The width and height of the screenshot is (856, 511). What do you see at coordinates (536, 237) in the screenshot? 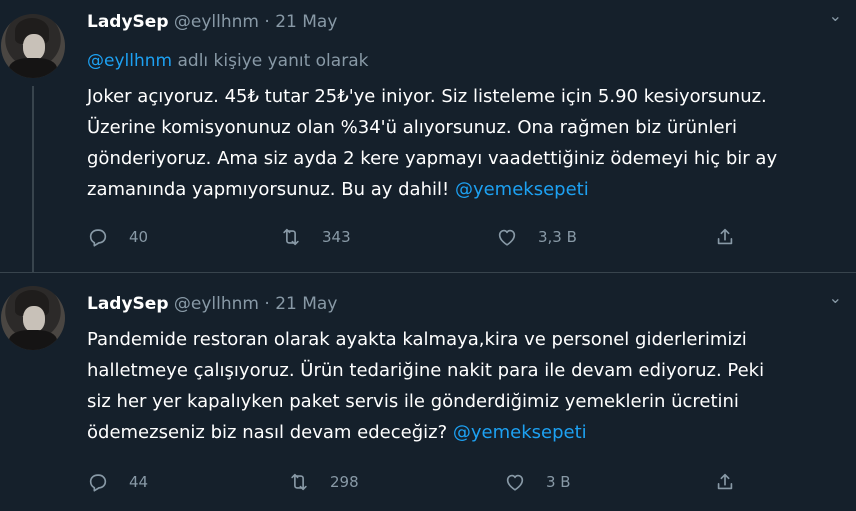
I see `like-button: 3,3 B` at bounding box center [536, 237].